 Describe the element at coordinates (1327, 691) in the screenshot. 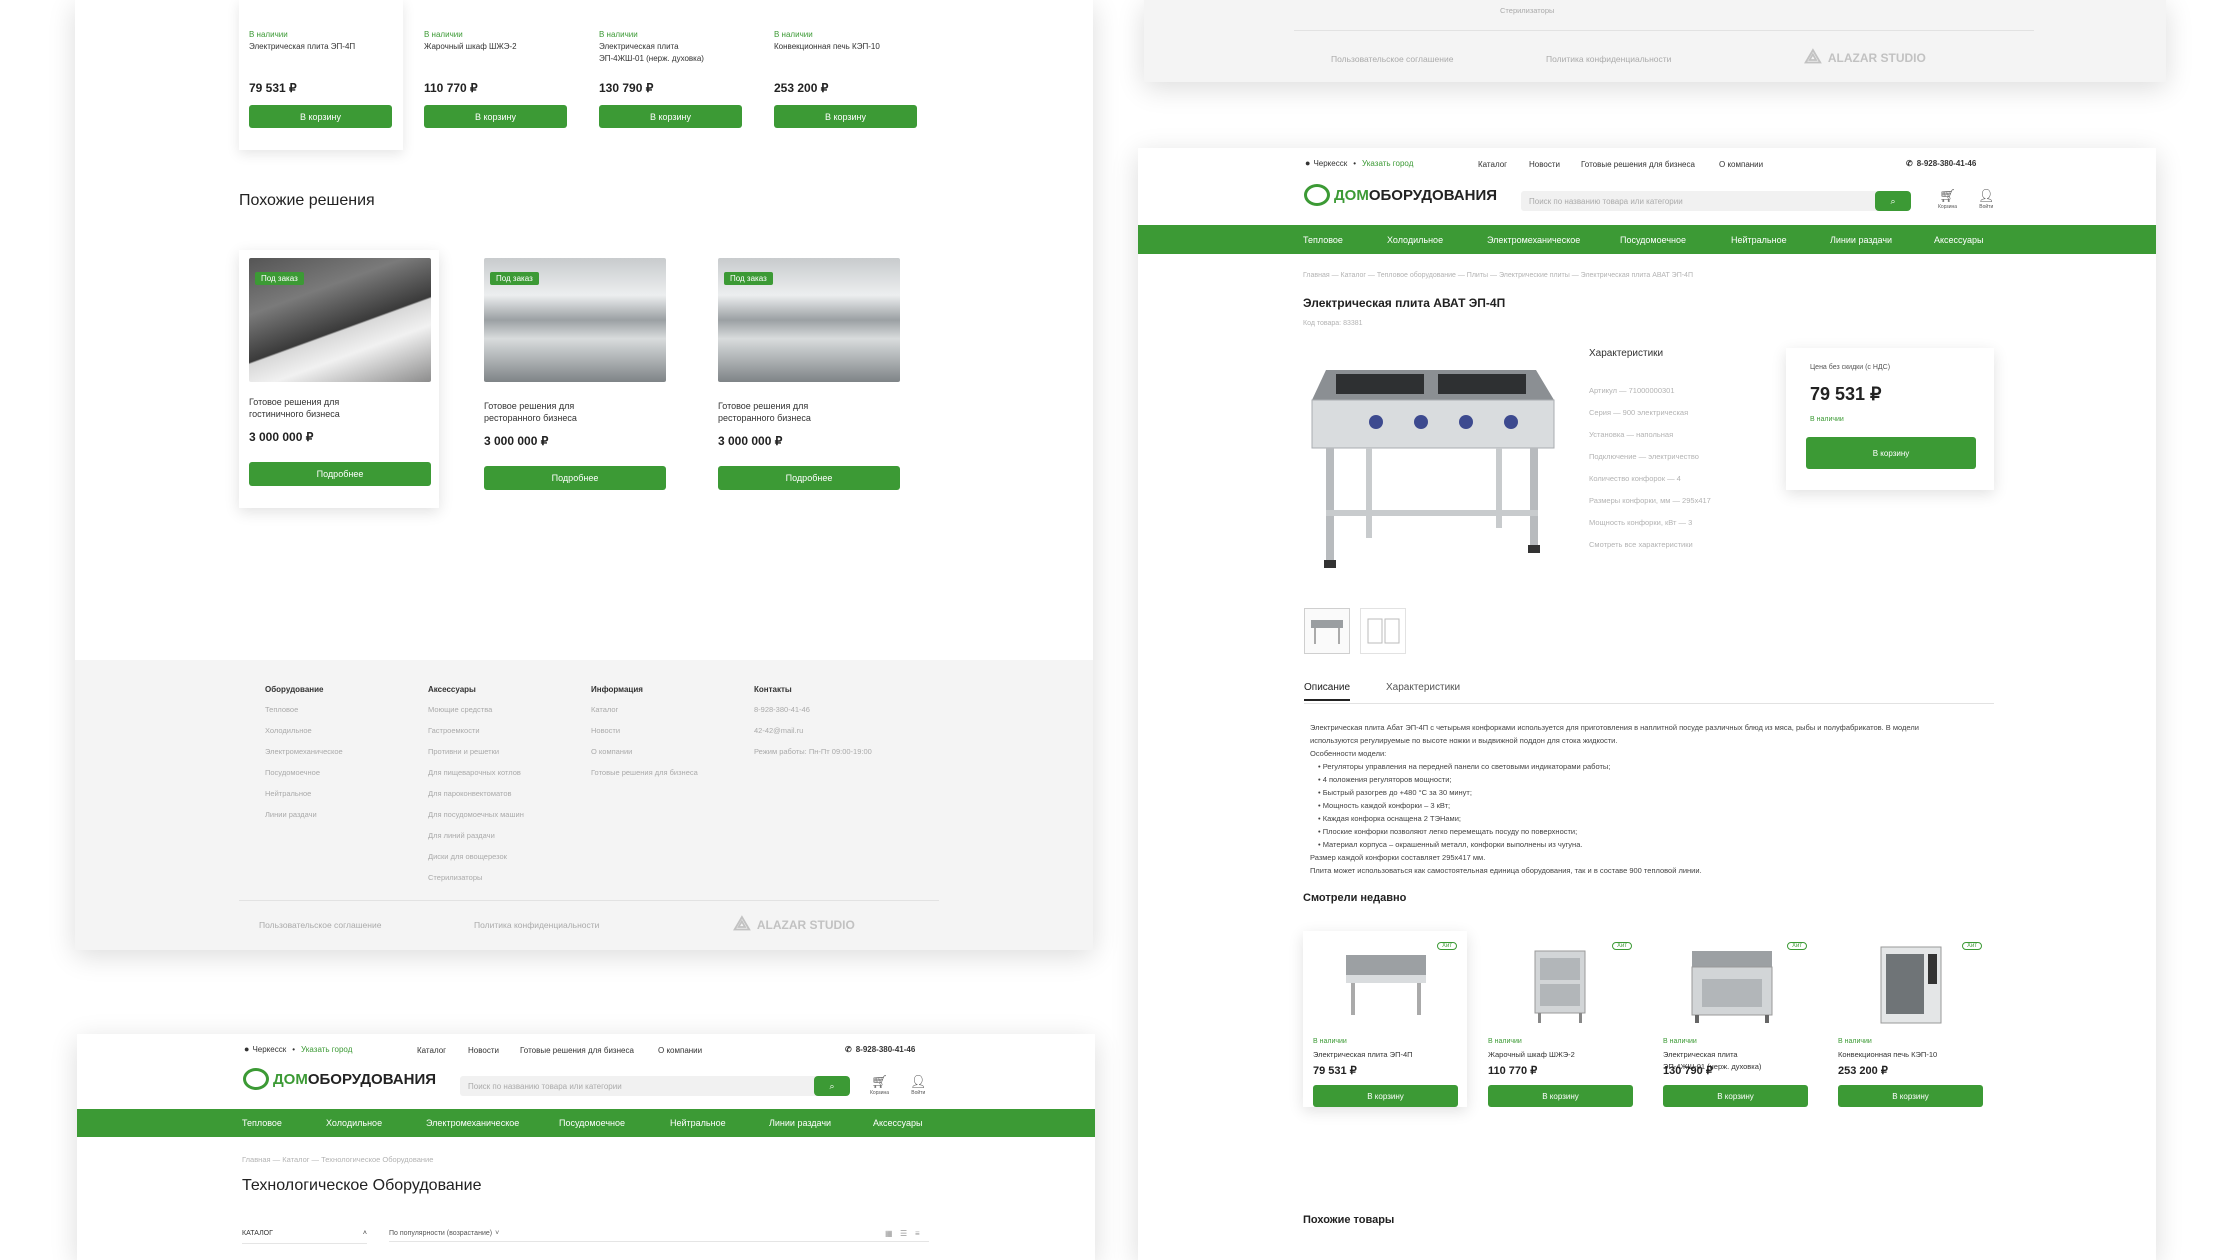

I see `tab-description: Описание` at that location.